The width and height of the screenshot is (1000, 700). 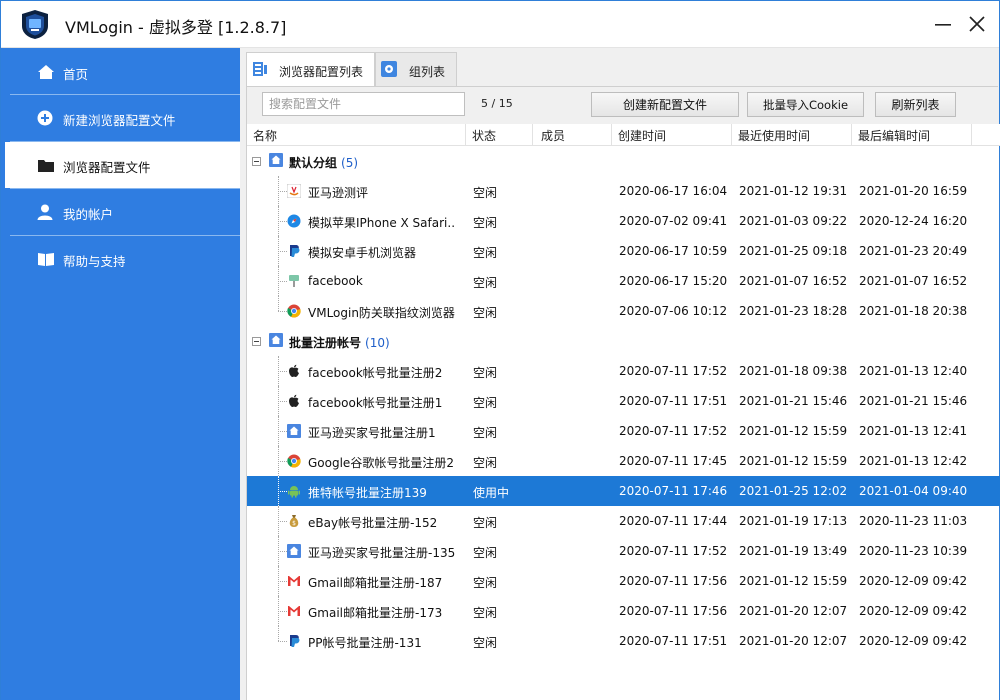 What do you see at coordinates (381, 463) in the screenshot?
I see `profile-name: Google谷歌帐号批量注册2` at bounding box center [381, 463].